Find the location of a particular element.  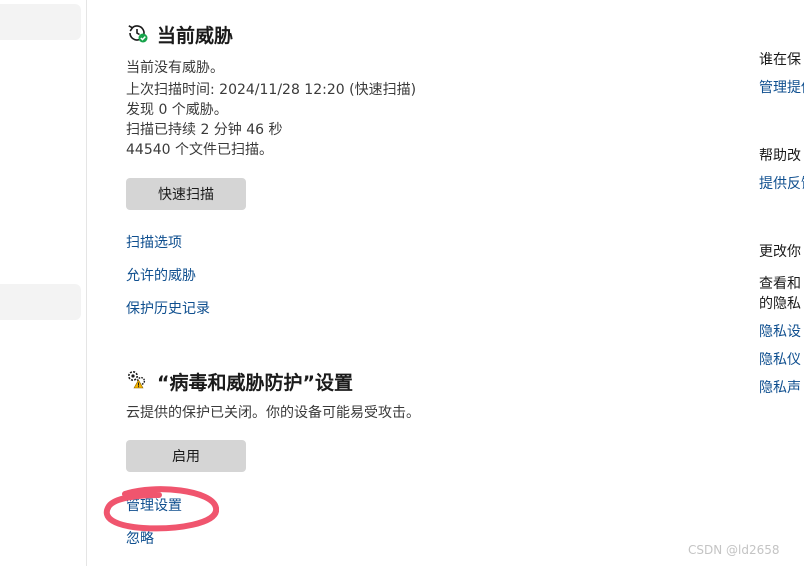

threat-status-text: 当前没有威胁。 is located at coordinates (175, 68).